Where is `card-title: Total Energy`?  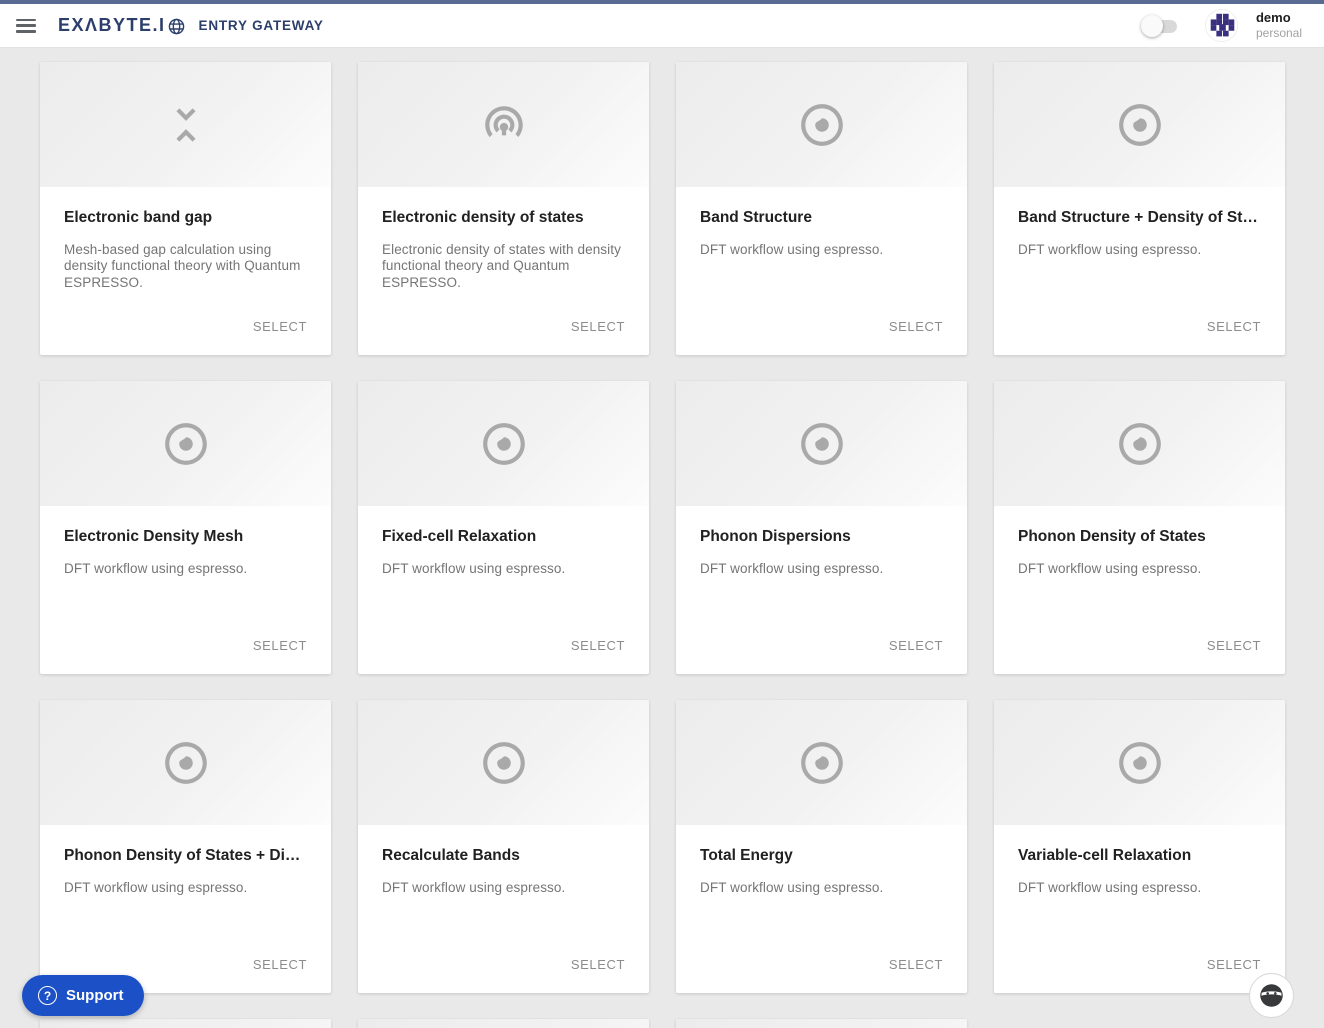 card-title: Total Energy is located at coordinates (746, 855).